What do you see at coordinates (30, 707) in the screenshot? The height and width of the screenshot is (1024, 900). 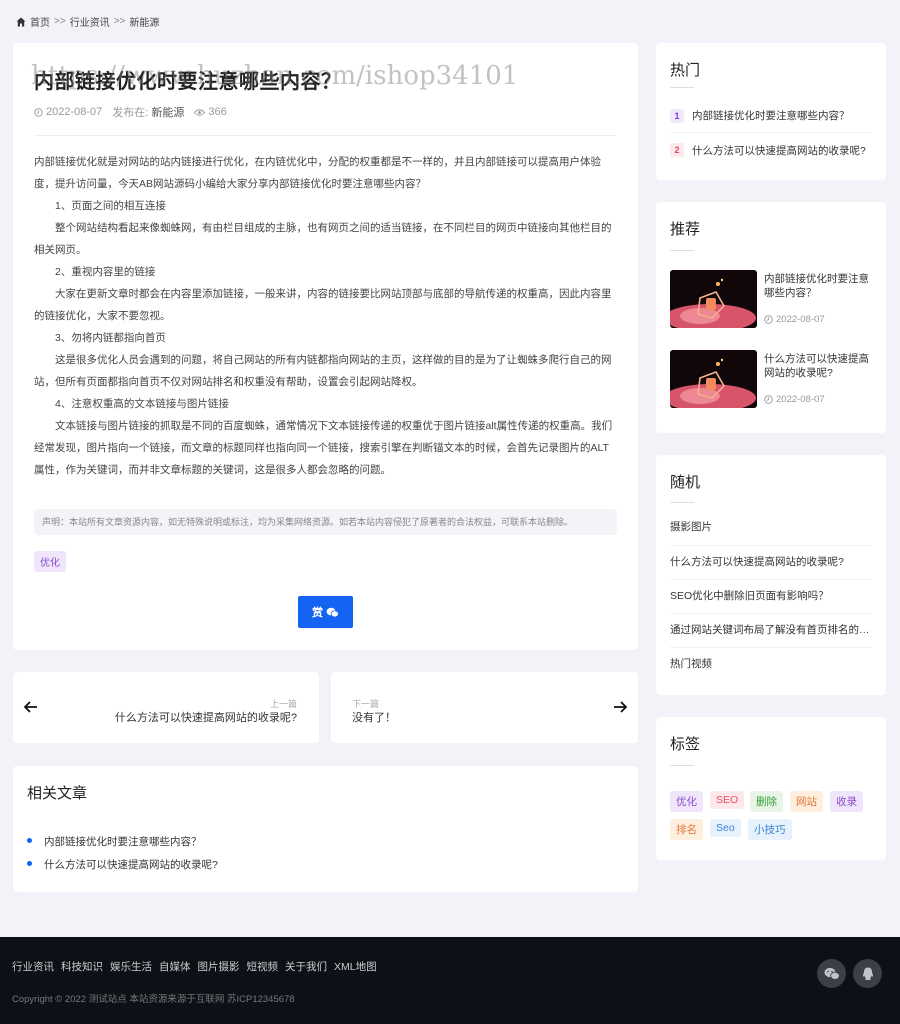 I see `arrow-left-icon` at bounding box center [30, 707].